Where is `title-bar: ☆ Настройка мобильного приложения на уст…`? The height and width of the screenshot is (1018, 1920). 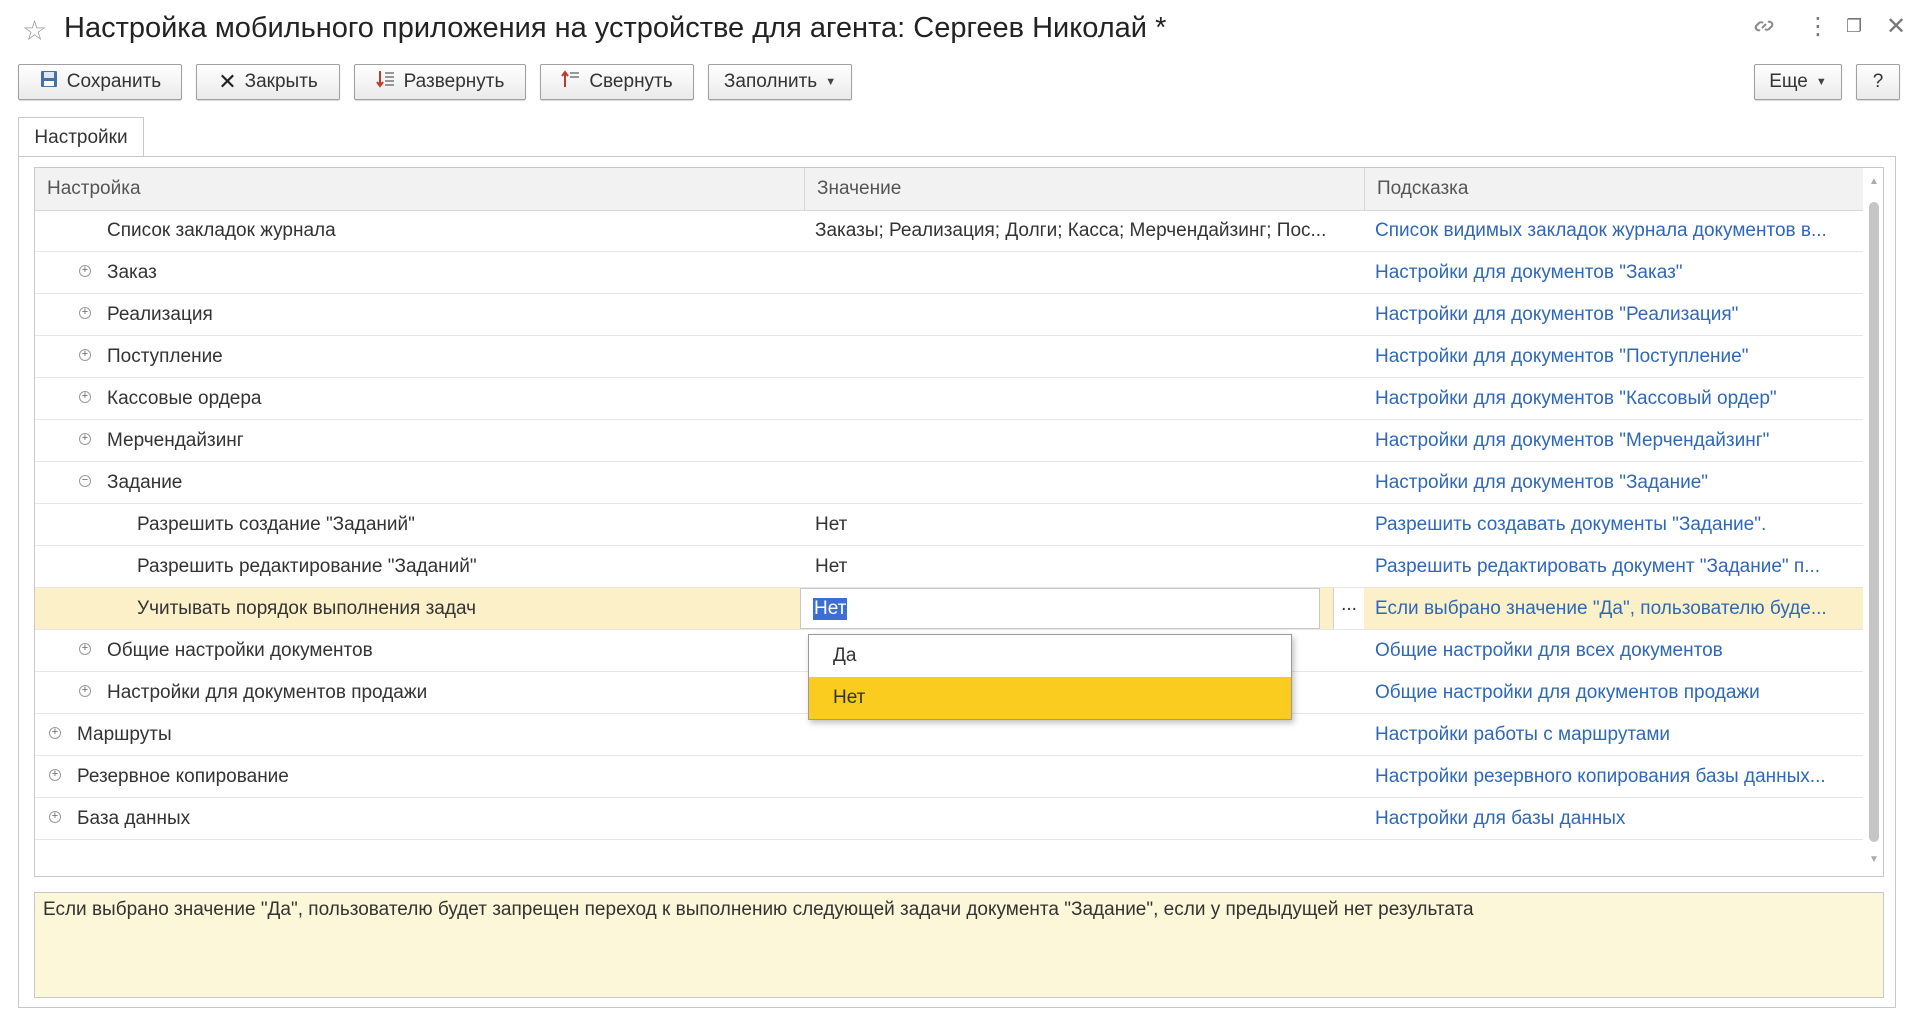 title-bar: ☆ Настройка мобильного приложения на уст… is located at coordinates (960, 30).